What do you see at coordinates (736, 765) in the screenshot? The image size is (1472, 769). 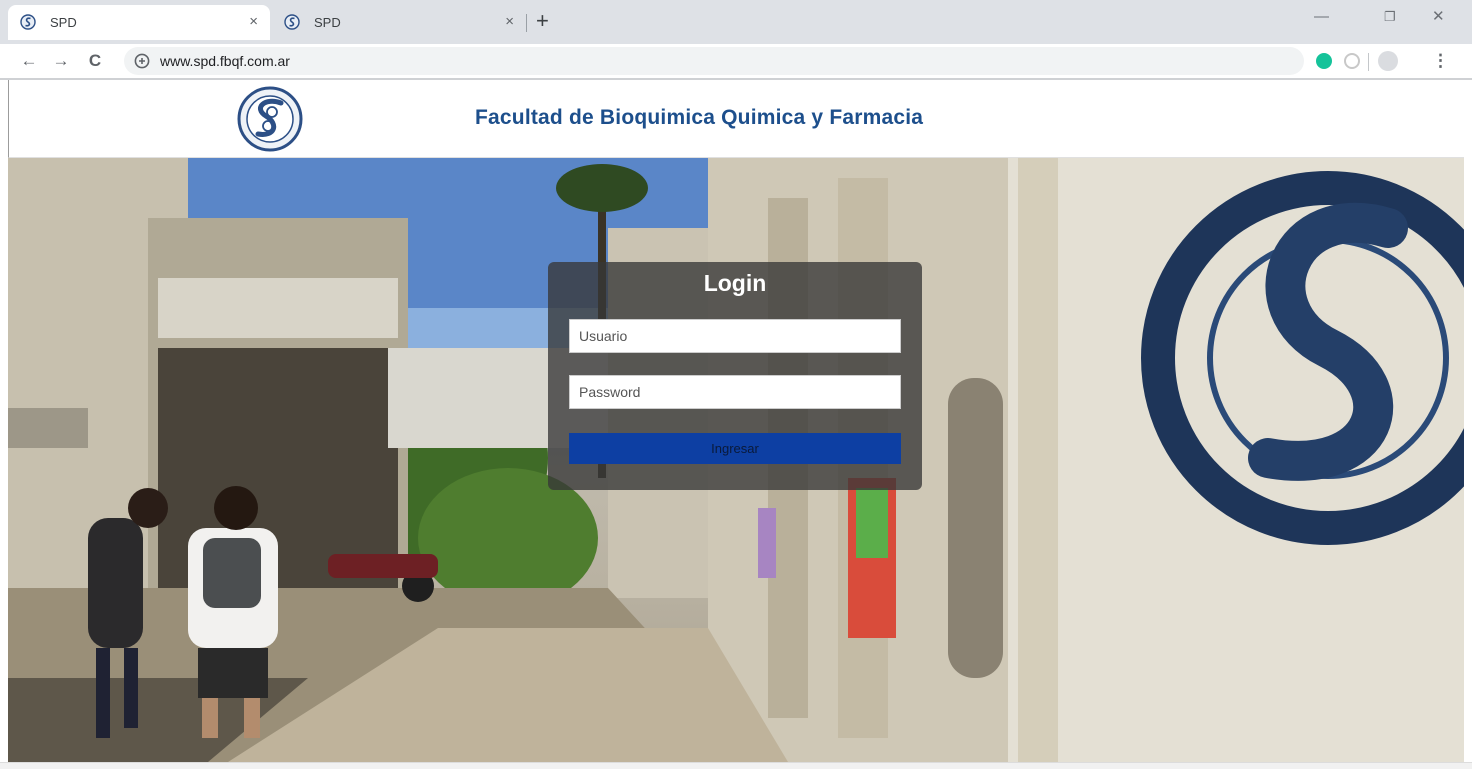 I see `page-bottom-strip` at bounding box center [736, 765].